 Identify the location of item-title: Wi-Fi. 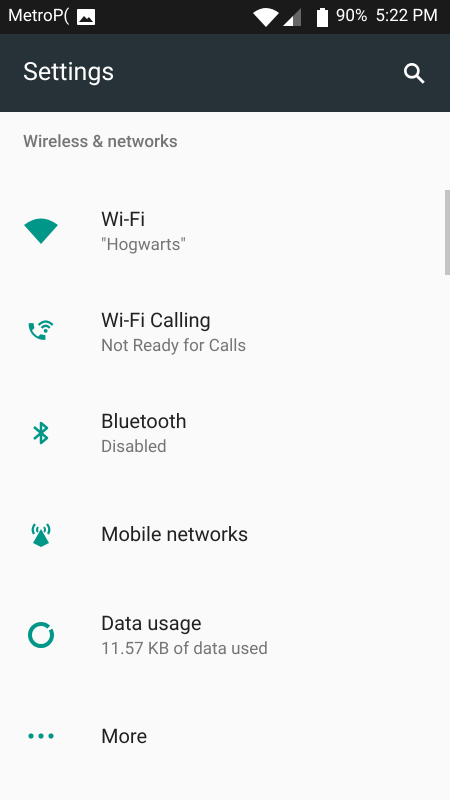
(123, 219).